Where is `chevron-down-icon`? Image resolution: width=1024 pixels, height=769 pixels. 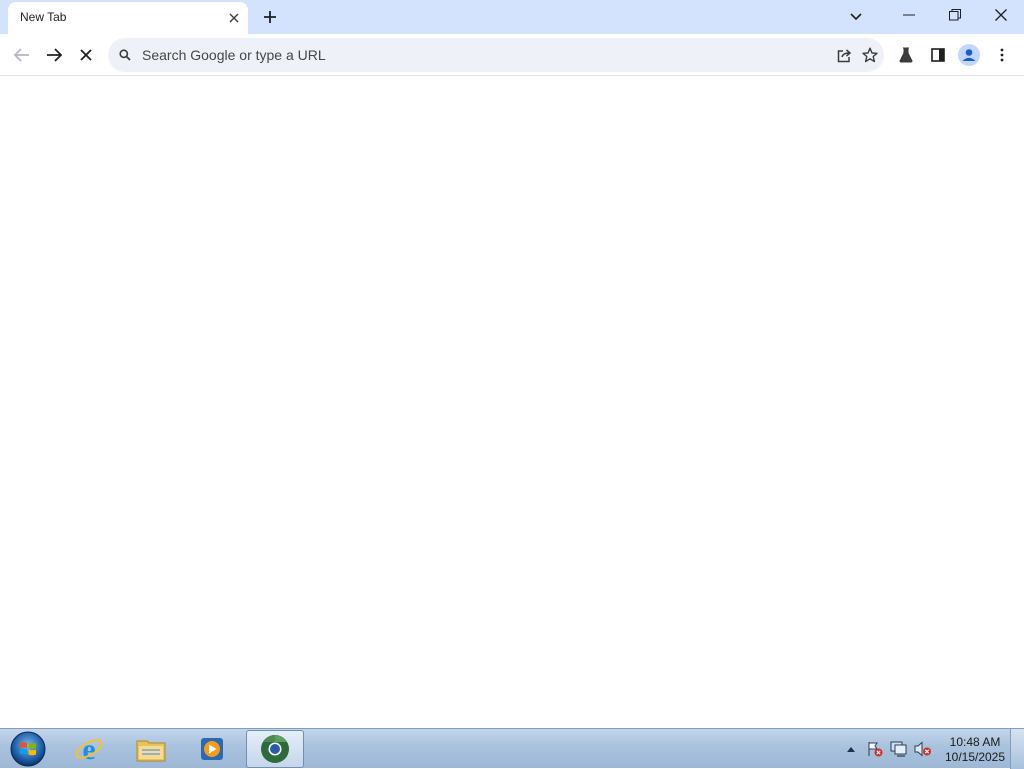 chevron-down-icon is located at coordinates (856, 17).